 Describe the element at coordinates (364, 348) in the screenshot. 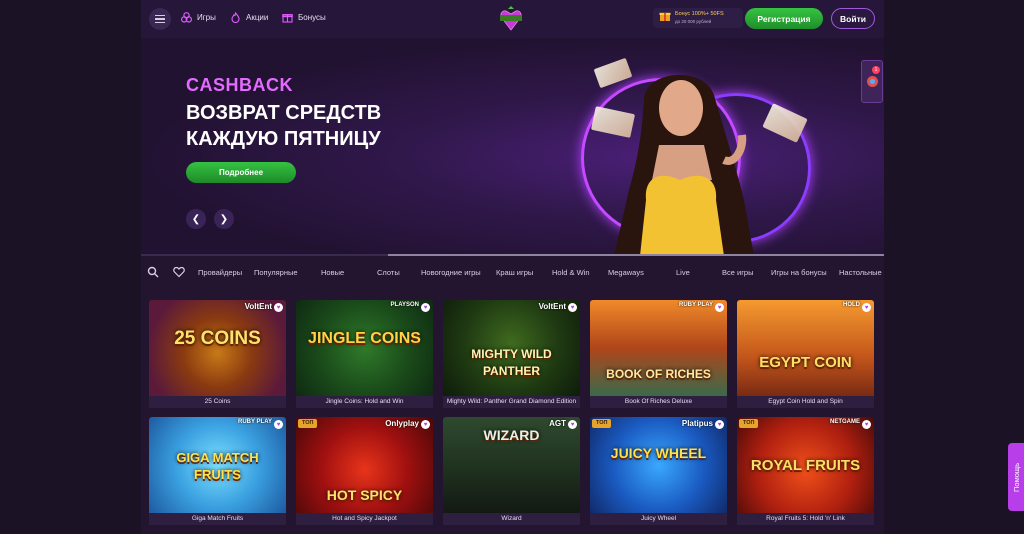

I see `game-thumbnail: JINGLE COINS PLAYSON ♥` at that location.